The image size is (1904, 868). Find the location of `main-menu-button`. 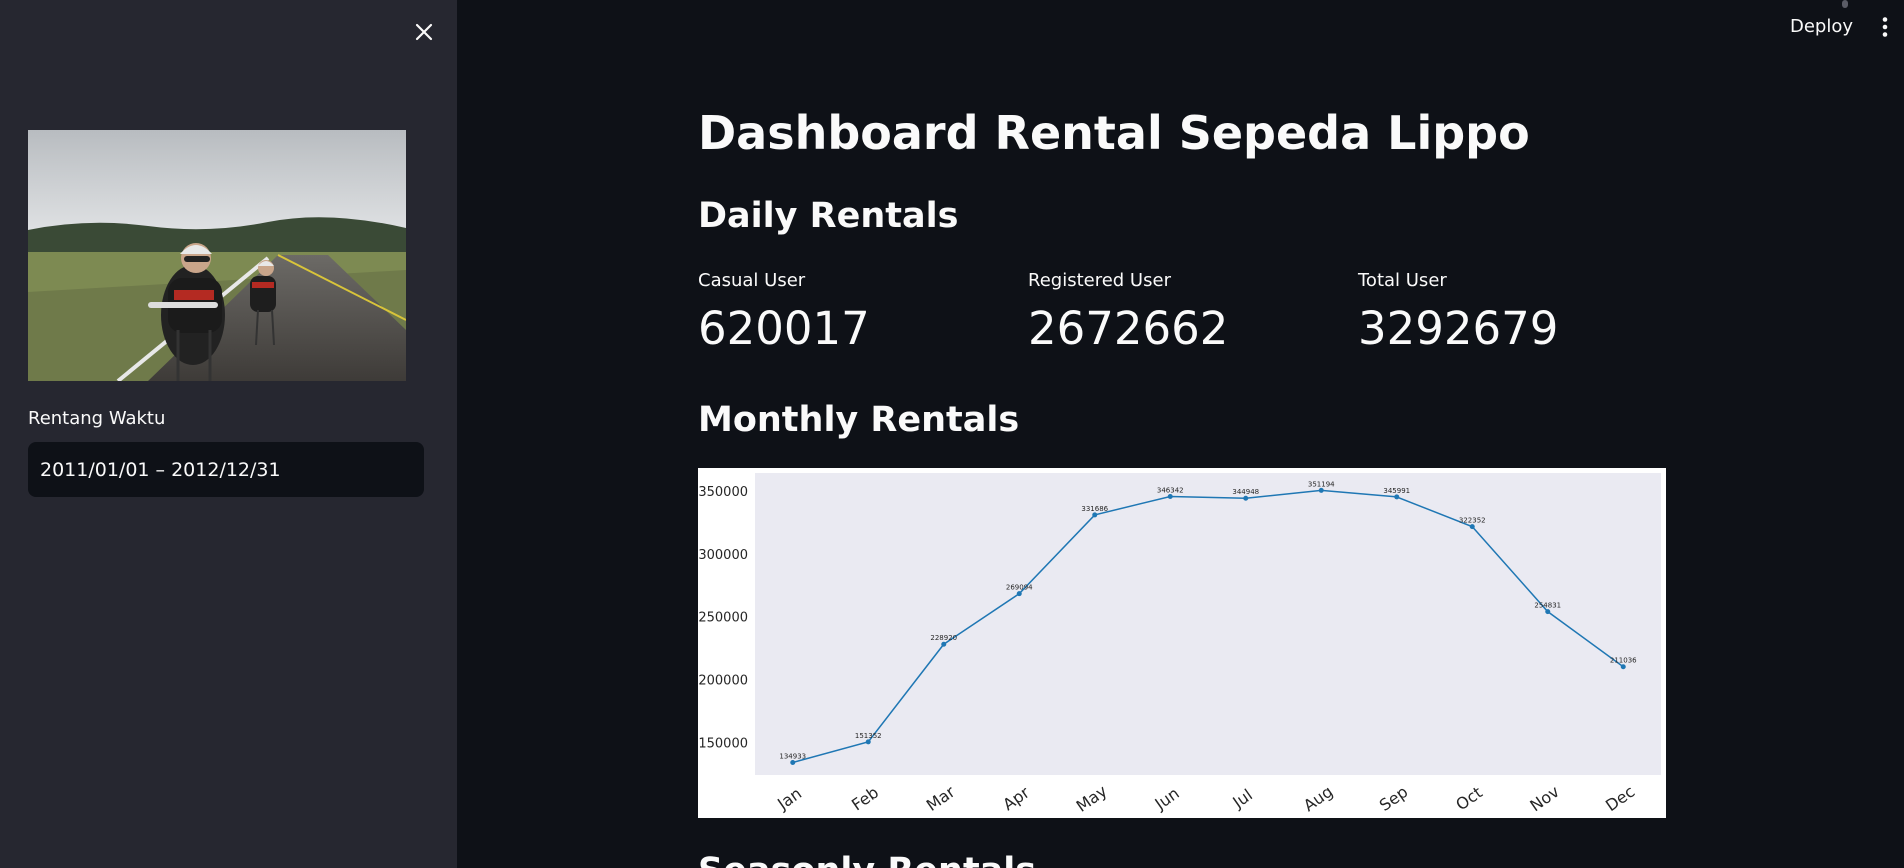

main-menu-button is located at coordinates (1885, 27).